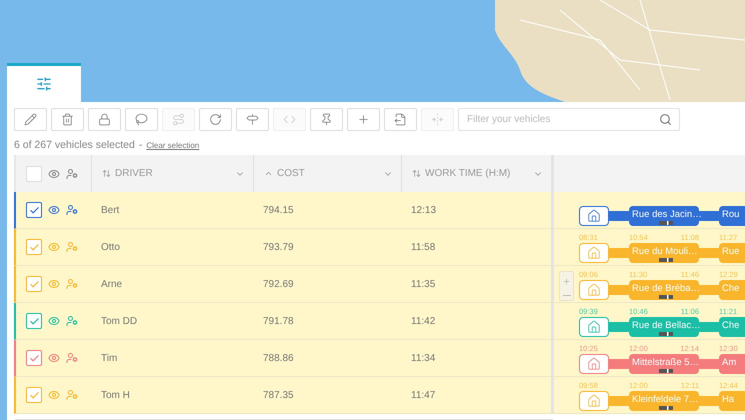 This screenshot has height=420, width=745. I want to click on pin-button, so click(326, 119).